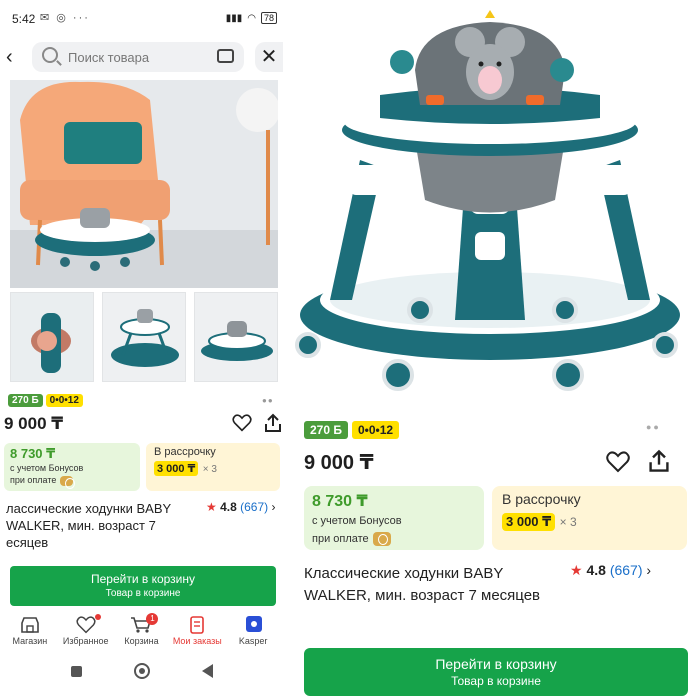 This screenshot has height=700, width=700. I want to click on tab-cart: 1 Корзина, so click(142, 632).